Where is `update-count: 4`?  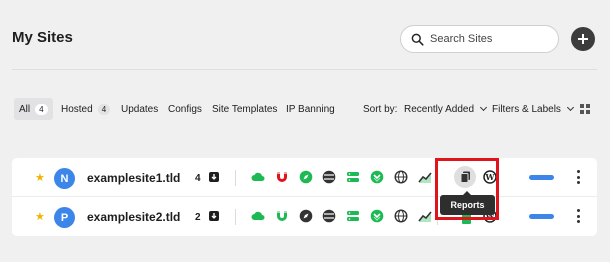
update-count: 4 is located at coordinates (198, 178).